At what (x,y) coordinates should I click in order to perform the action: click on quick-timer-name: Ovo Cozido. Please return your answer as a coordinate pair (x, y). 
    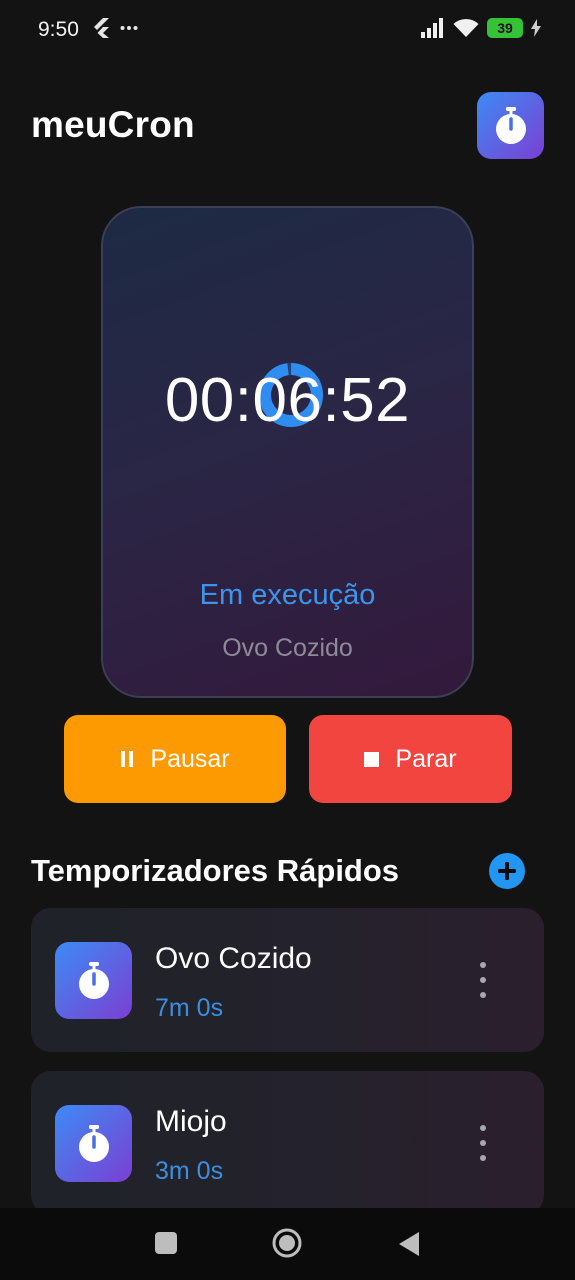
    Looking at the image, I should click on (233, 958).